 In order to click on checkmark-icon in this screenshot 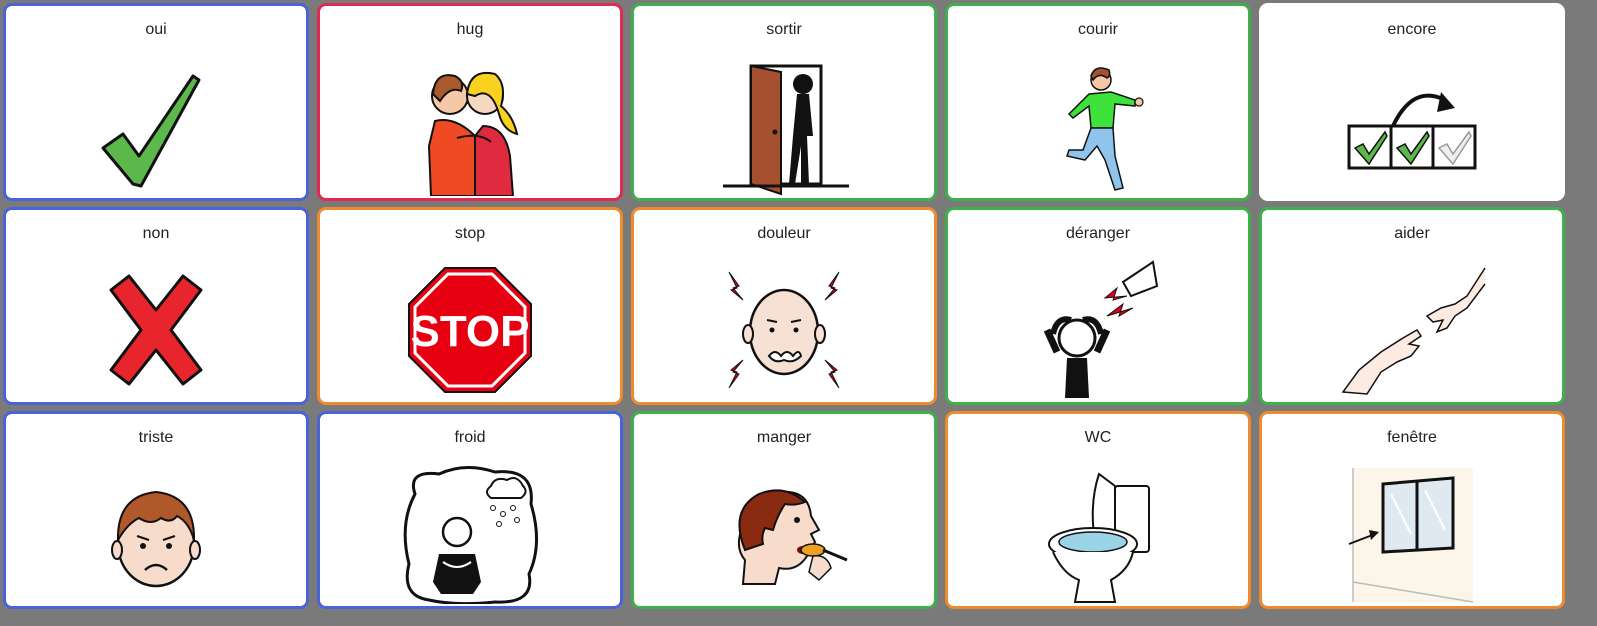, I will do `click(156, 126)`.